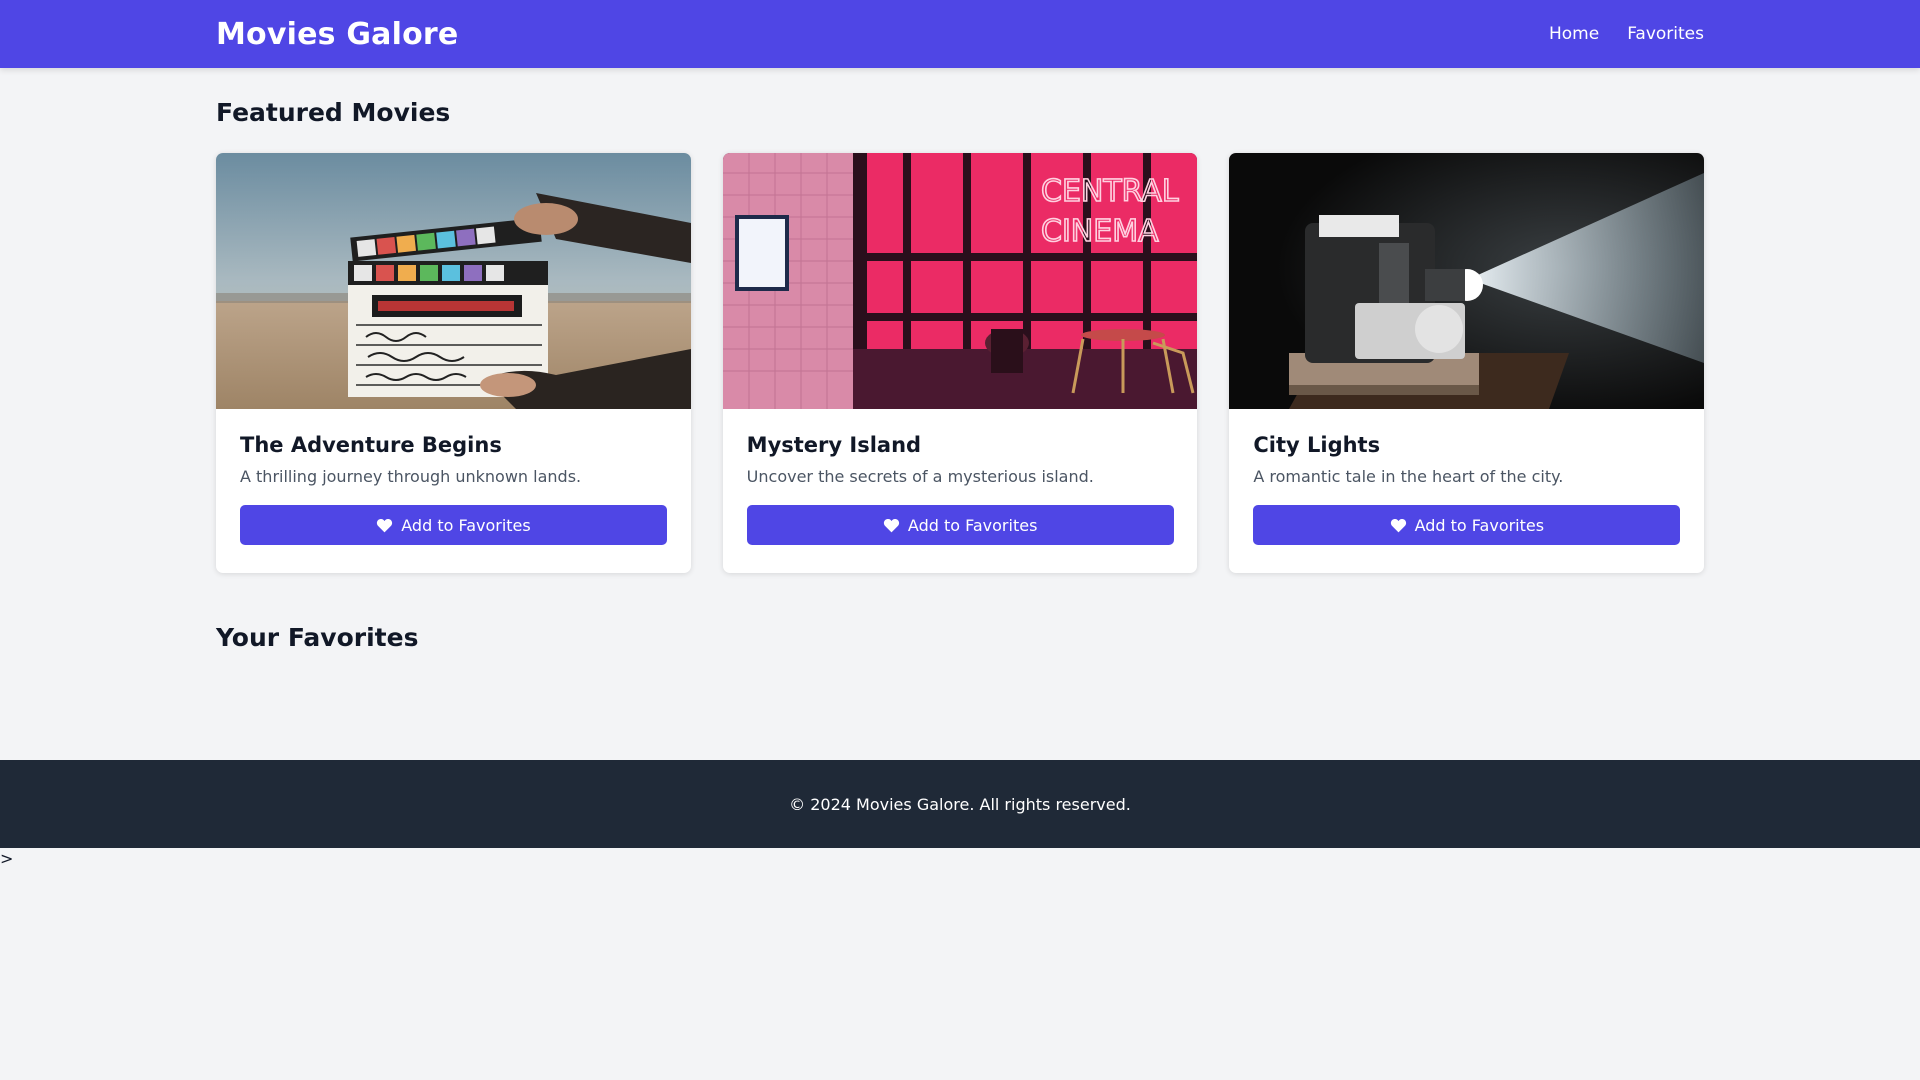 This screenshot has height=1080, width=1920. I want to click on nav-home: Home, so click(1574, 34).